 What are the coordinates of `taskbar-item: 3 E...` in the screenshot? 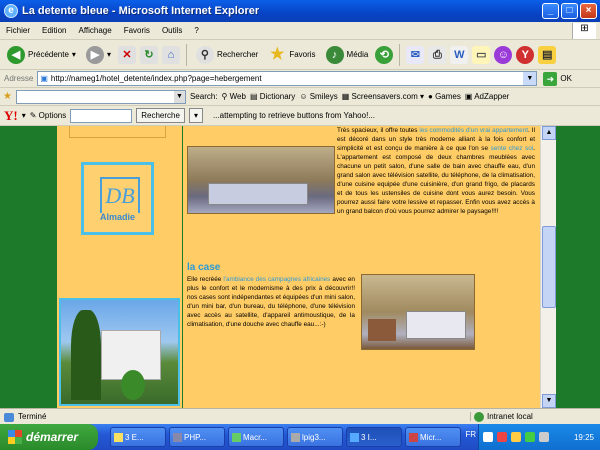 It's located at (138, 437).